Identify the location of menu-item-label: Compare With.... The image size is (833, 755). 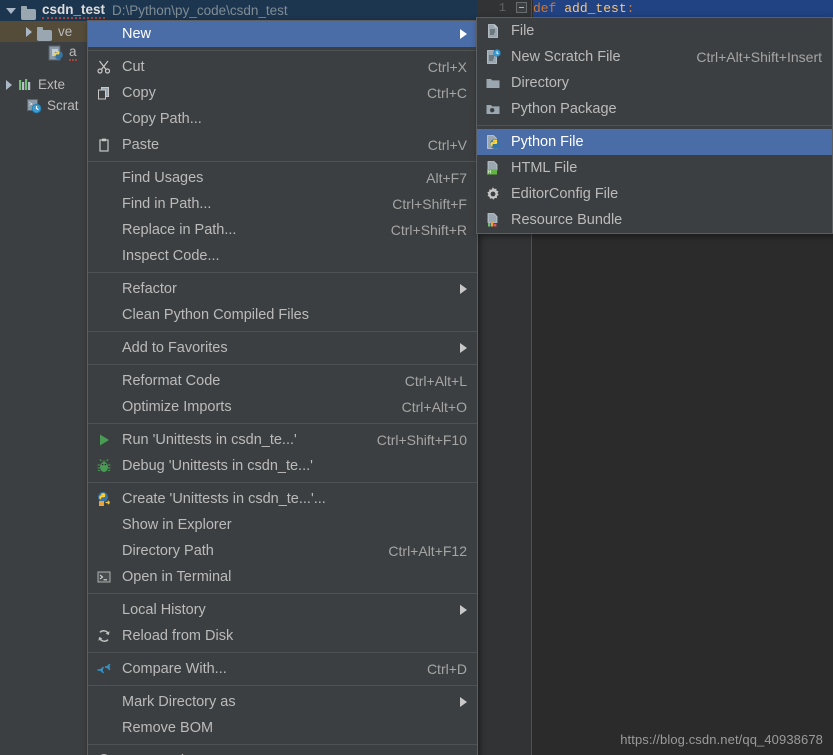
(174, 669).